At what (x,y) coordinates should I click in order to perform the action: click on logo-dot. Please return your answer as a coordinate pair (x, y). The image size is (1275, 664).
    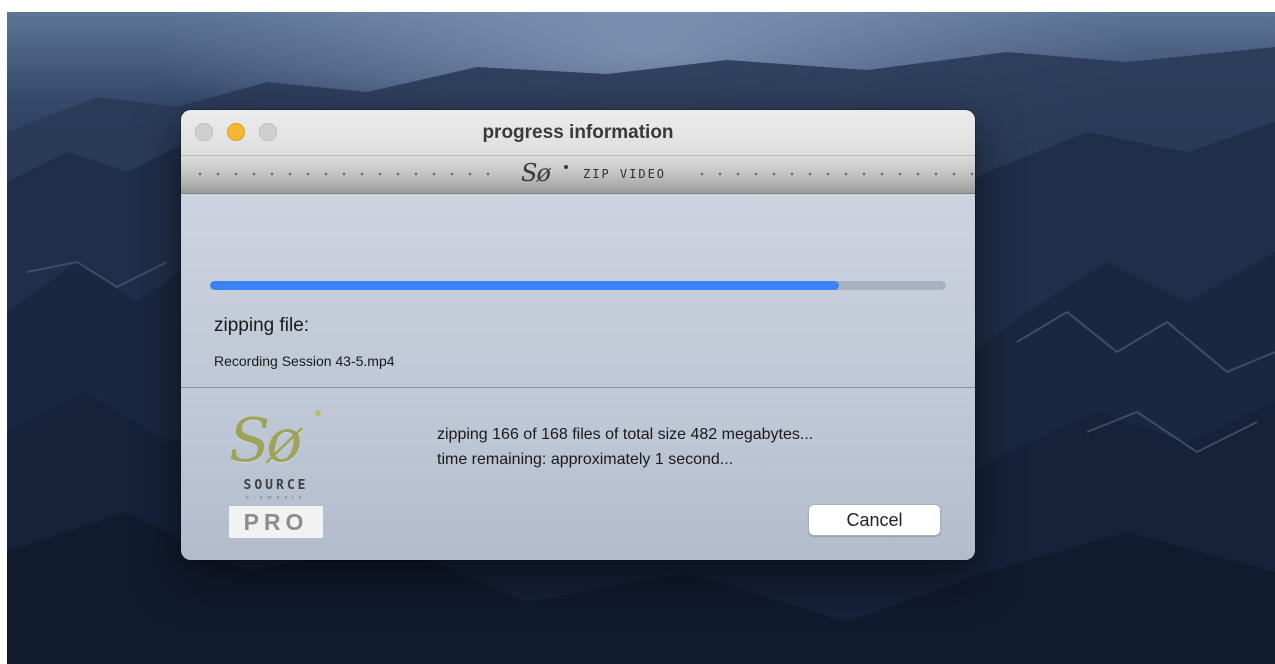
    Looking at the image, I should click on (318, 413).